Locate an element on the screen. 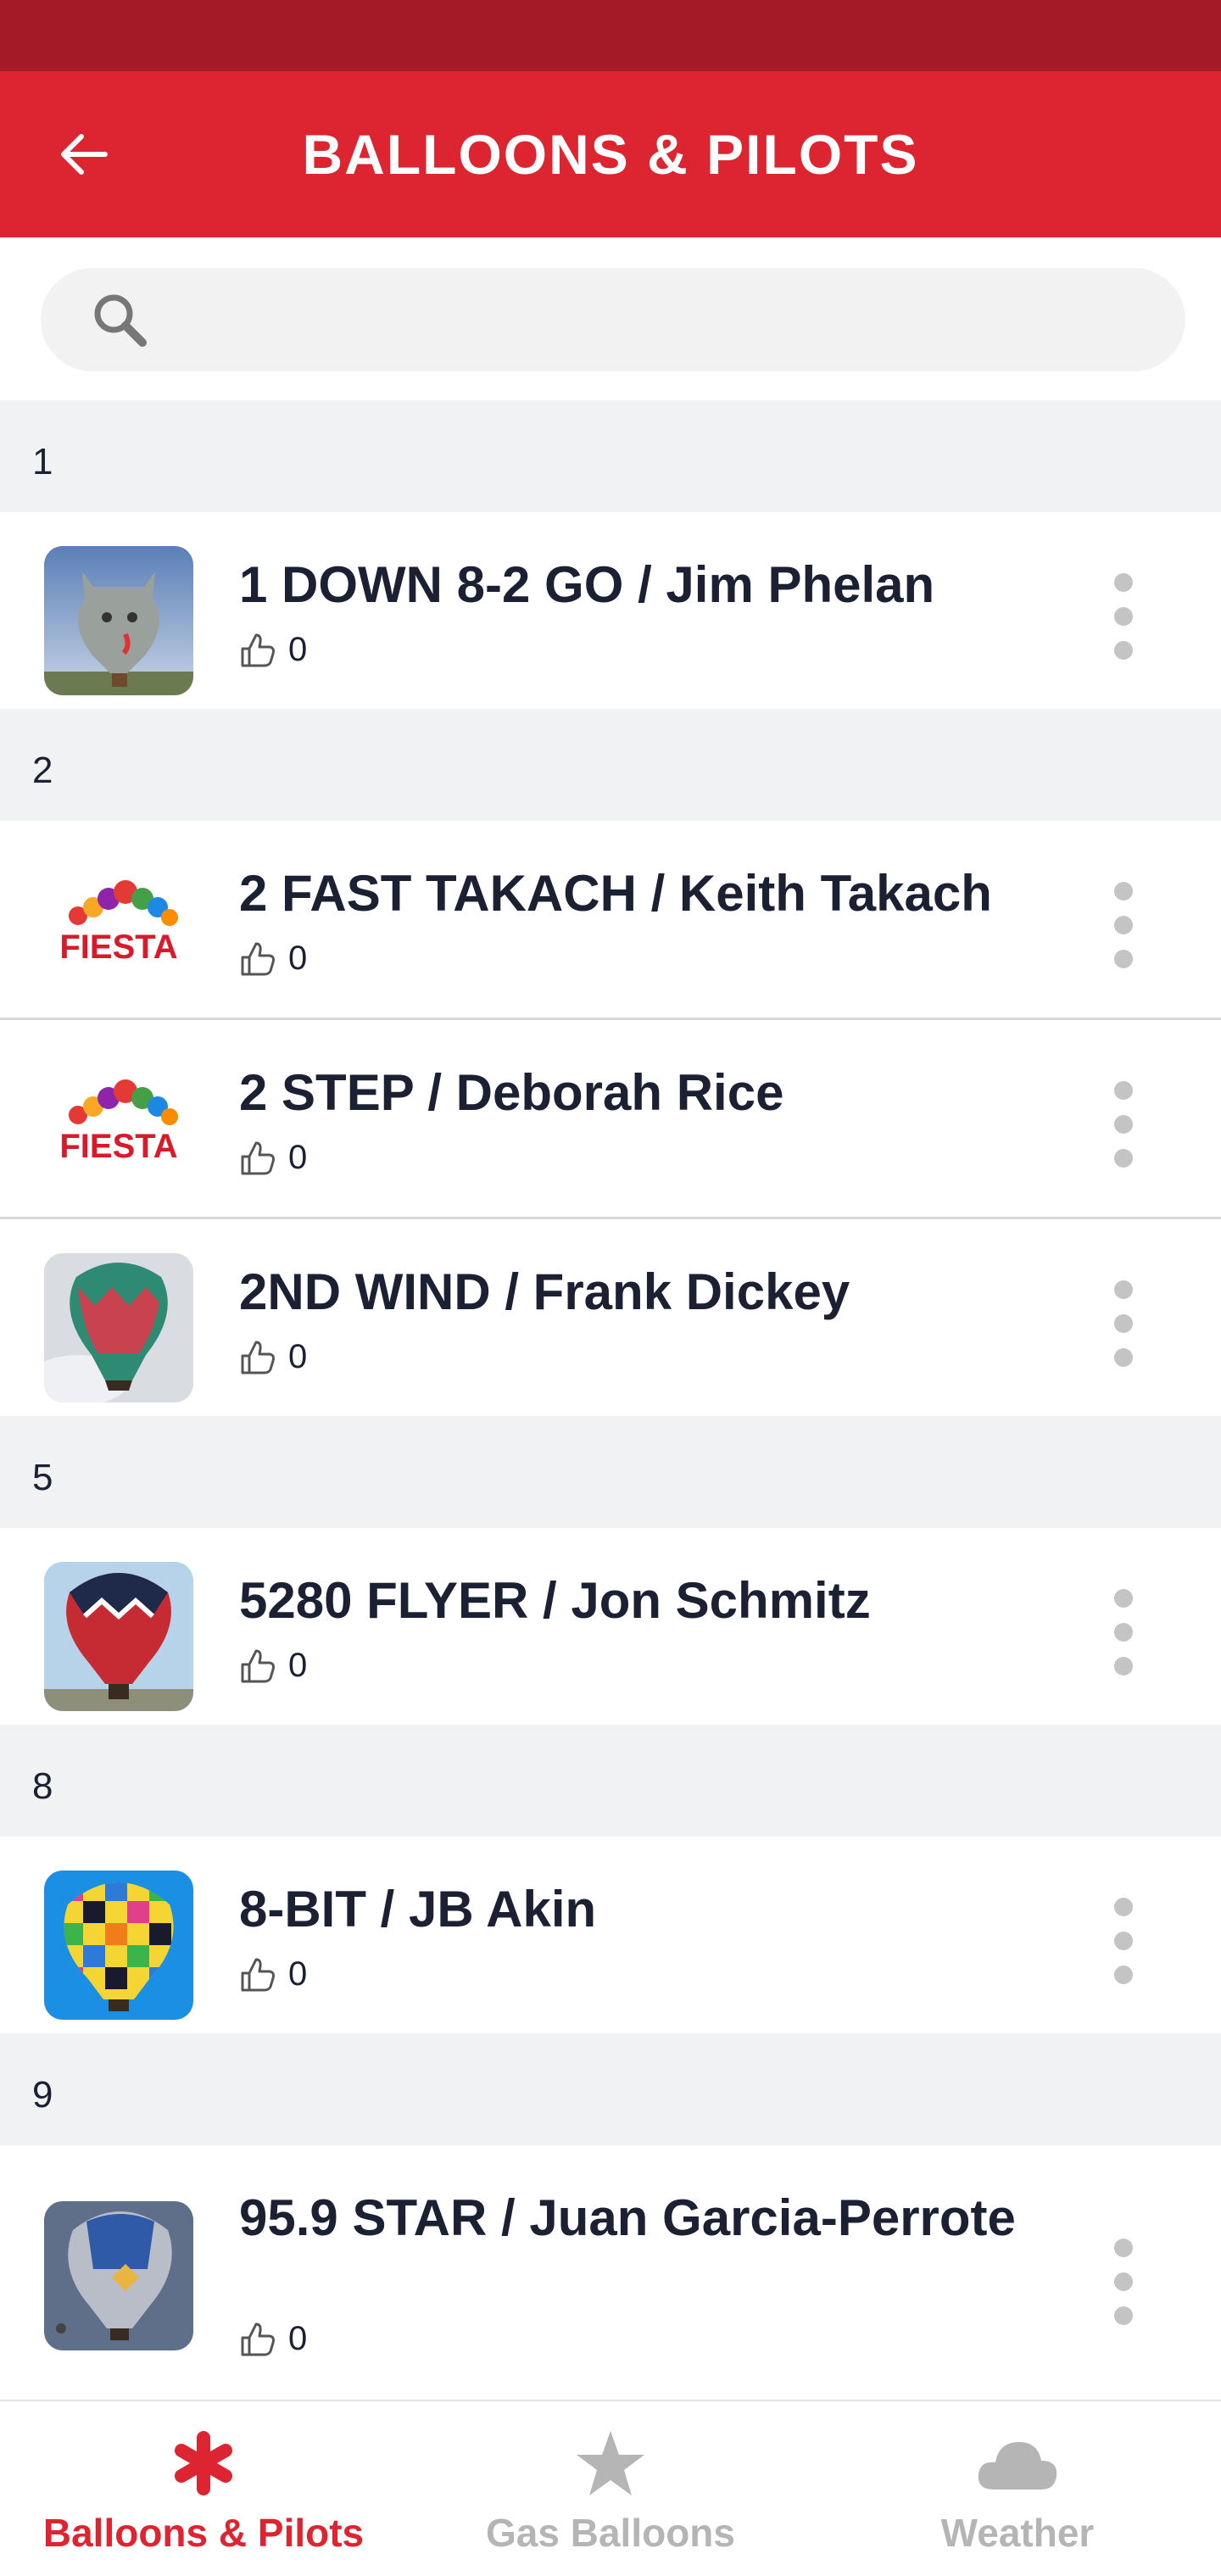 Image resolution: width=1221 pixels, height=2576 pixels. balloon-name: 2 STEP / Deborah Rice is located at coordinates (511, 1092).